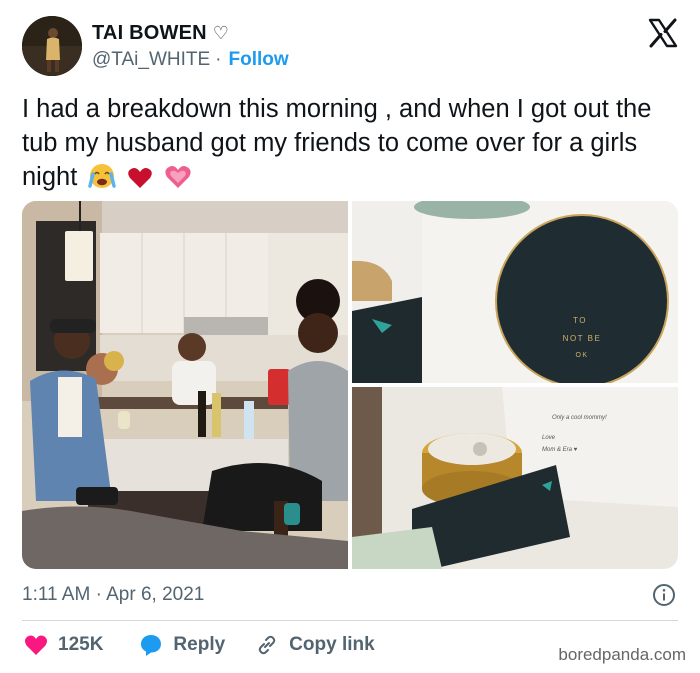 The image size is (700, 673). Describe the element at coordinates (140, 182) in the screenshot. I see `red-heart-emoji` at that location.